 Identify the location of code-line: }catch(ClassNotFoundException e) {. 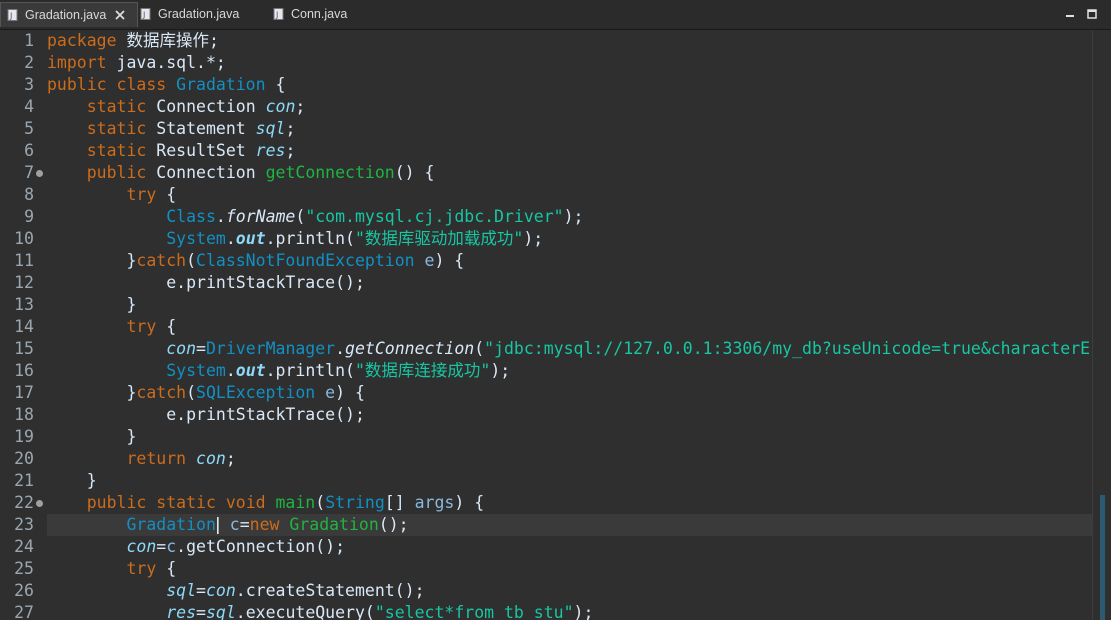
(255, 261).